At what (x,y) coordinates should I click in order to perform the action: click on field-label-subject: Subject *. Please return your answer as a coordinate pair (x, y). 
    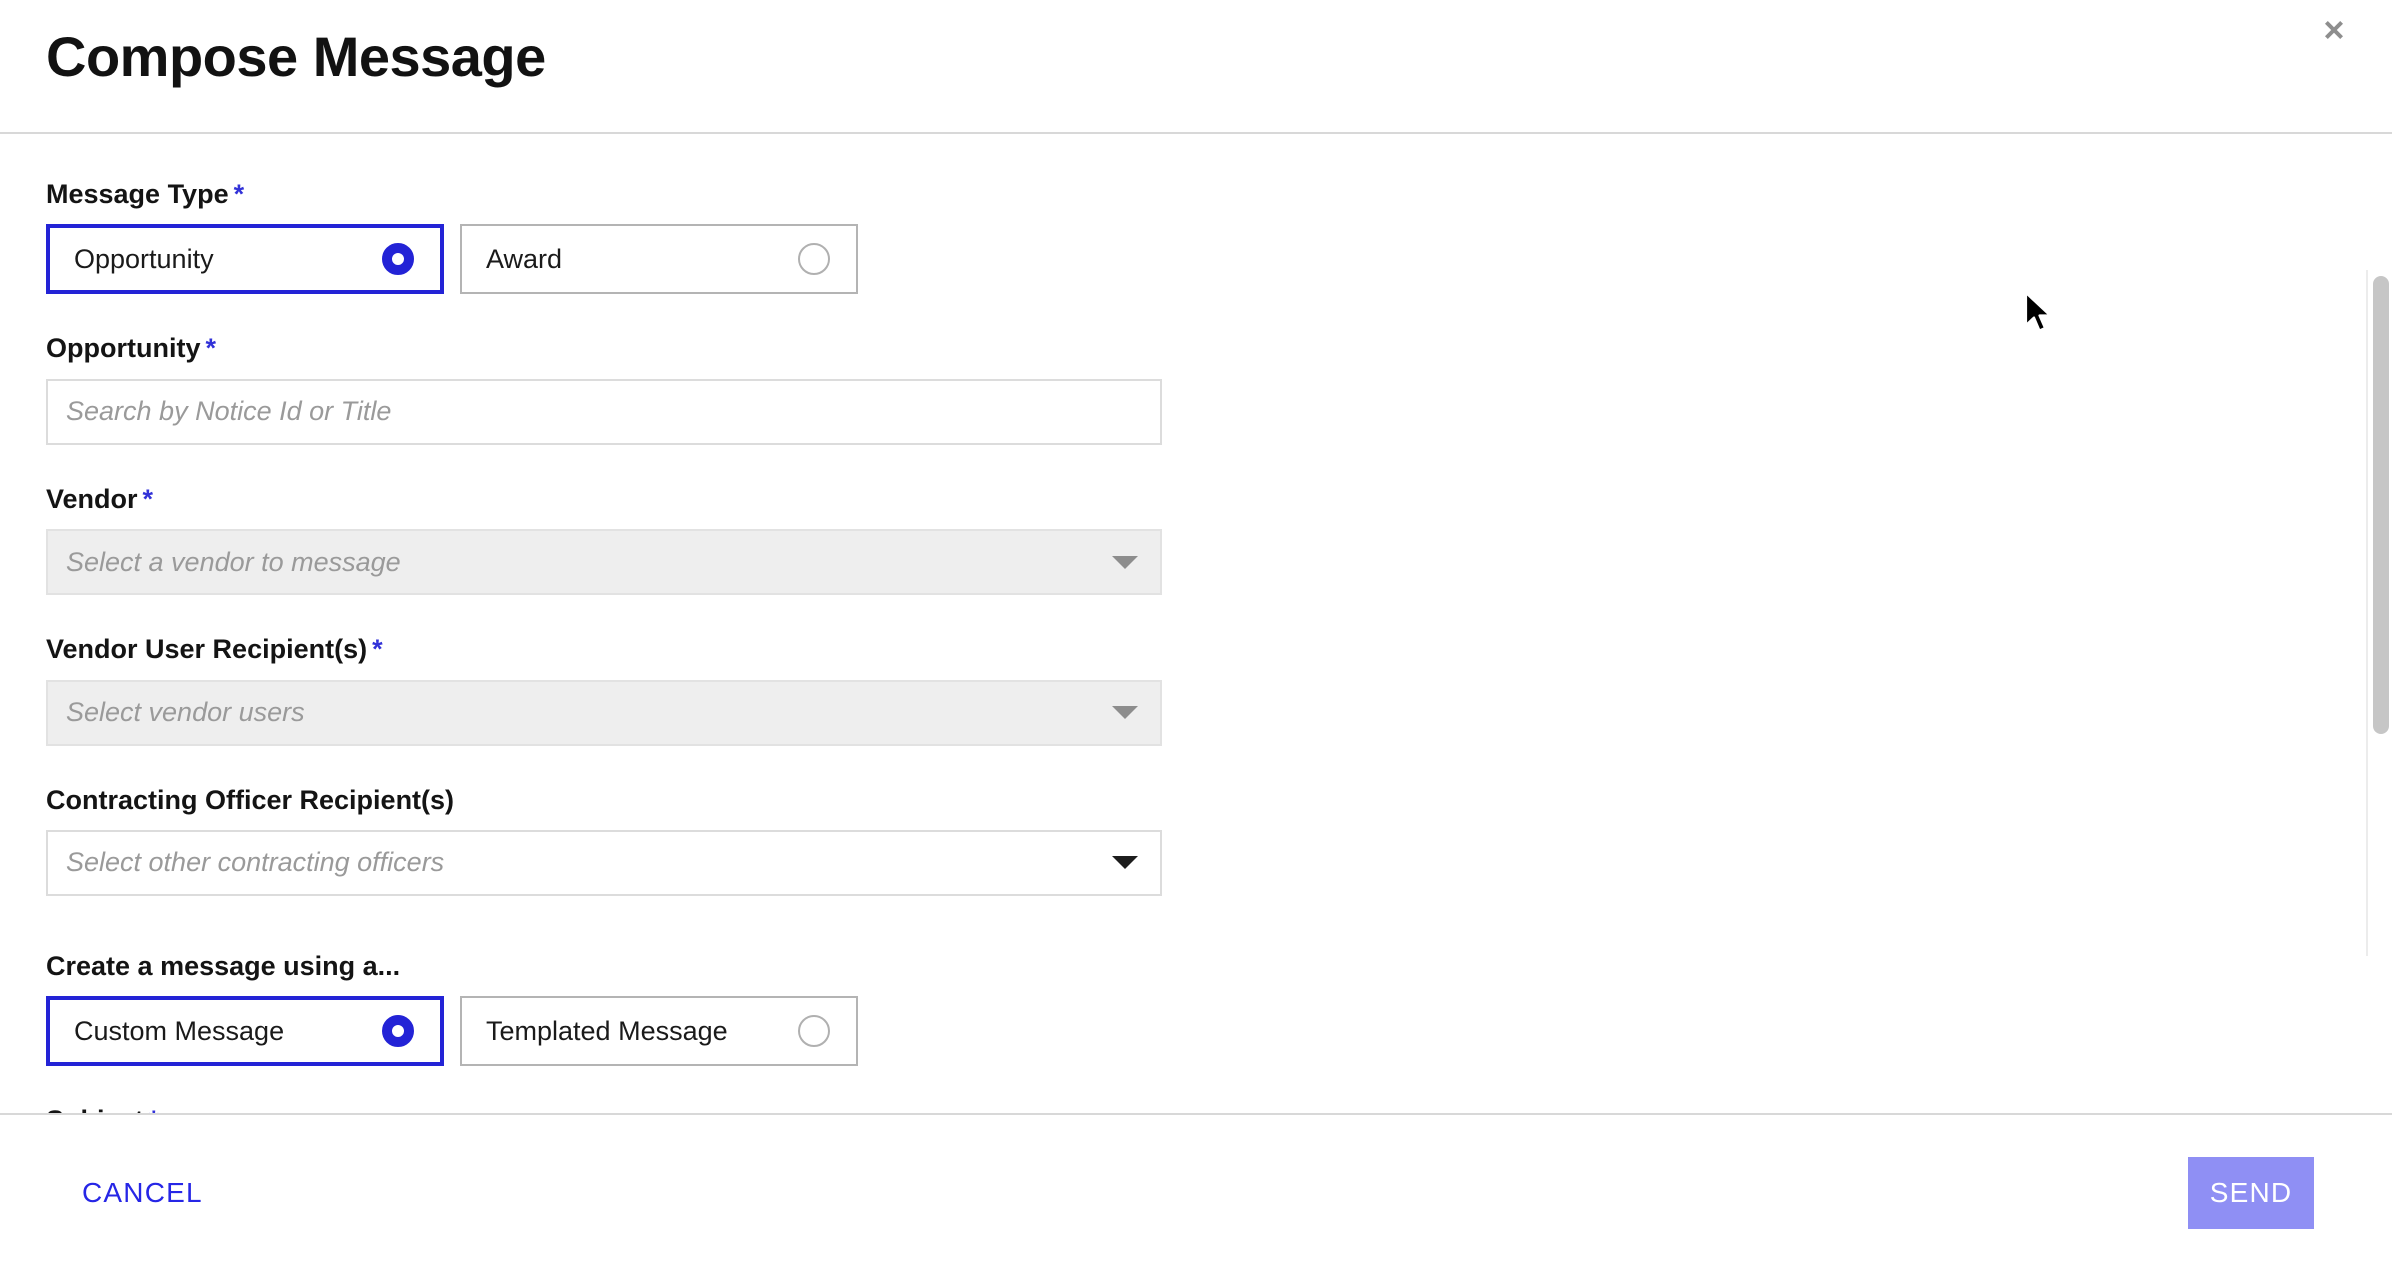
    Looking at the image, I should click on (1219, 1108).